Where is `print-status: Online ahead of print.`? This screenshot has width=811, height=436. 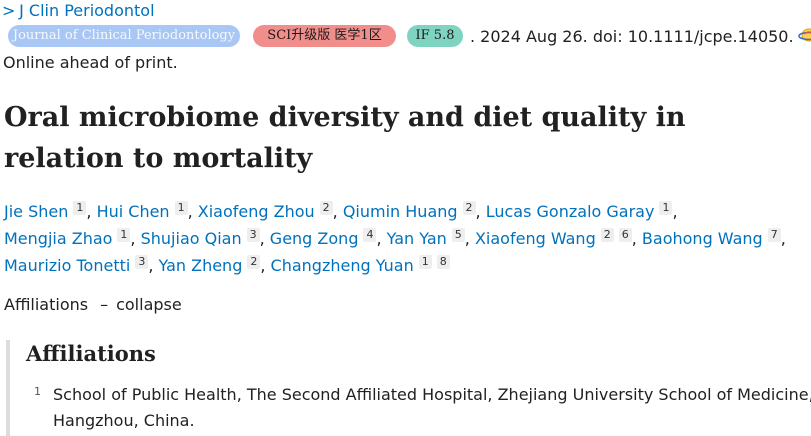 print-status: Online ahead of print. is located at coordinates (90, 62).